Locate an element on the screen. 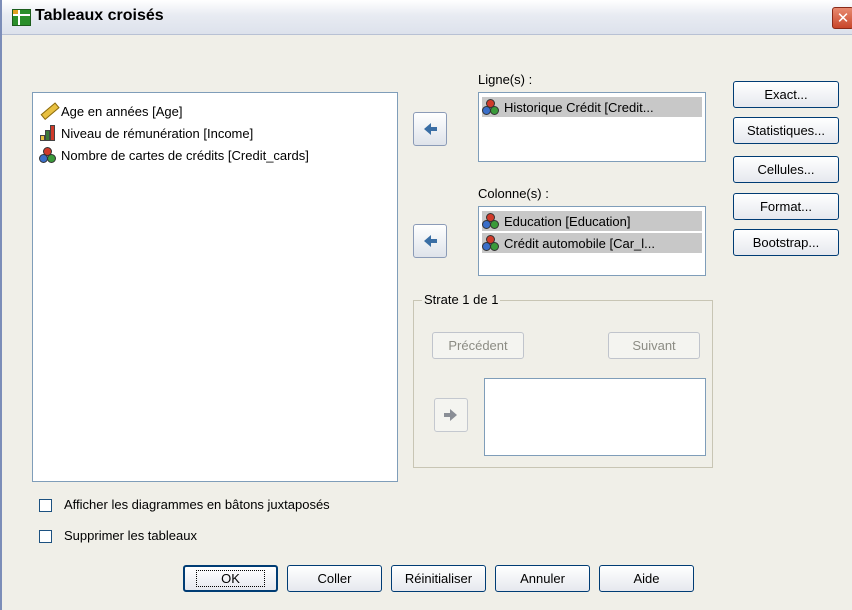  move-to-layer-button is located at coordinates (451, 415).